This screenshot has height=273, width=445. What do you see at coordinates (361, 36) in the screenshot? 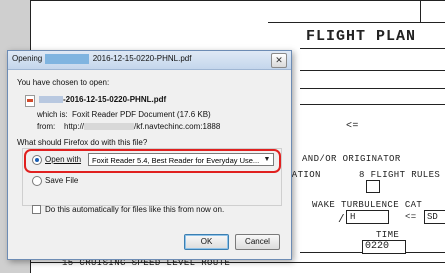
I see `flight-plan-title: FLIGHT PLAN` at bounding box center [361, 36].